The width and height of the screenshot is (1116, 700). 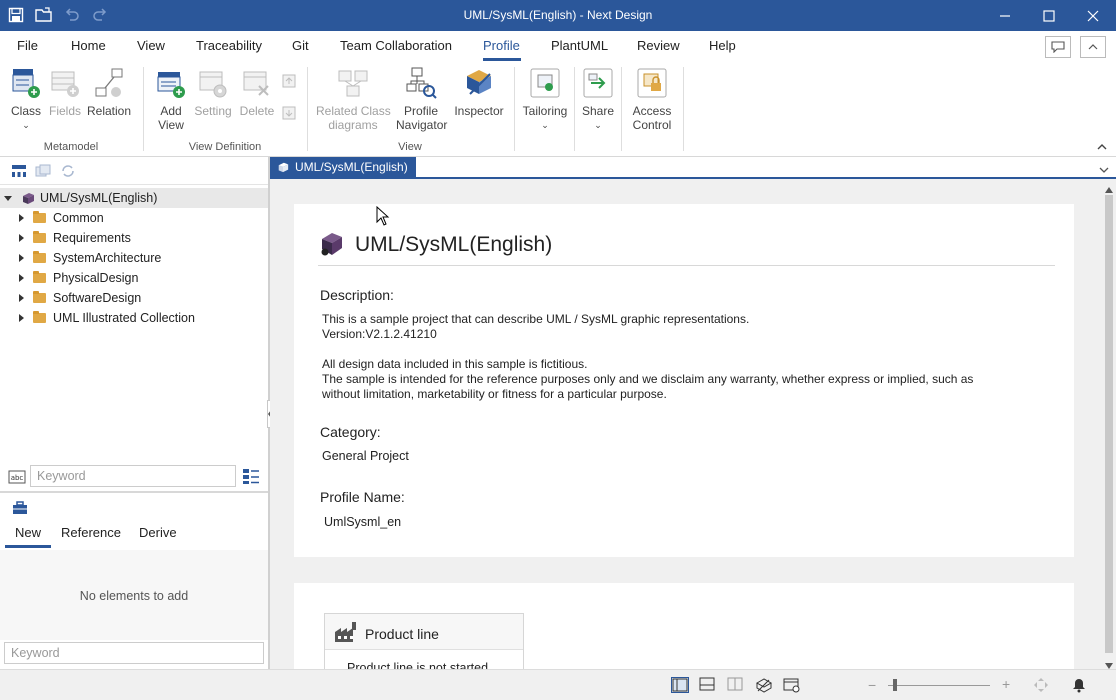 I want to click on document-tab: UML/SysML(English), so click(x=343, y=167).